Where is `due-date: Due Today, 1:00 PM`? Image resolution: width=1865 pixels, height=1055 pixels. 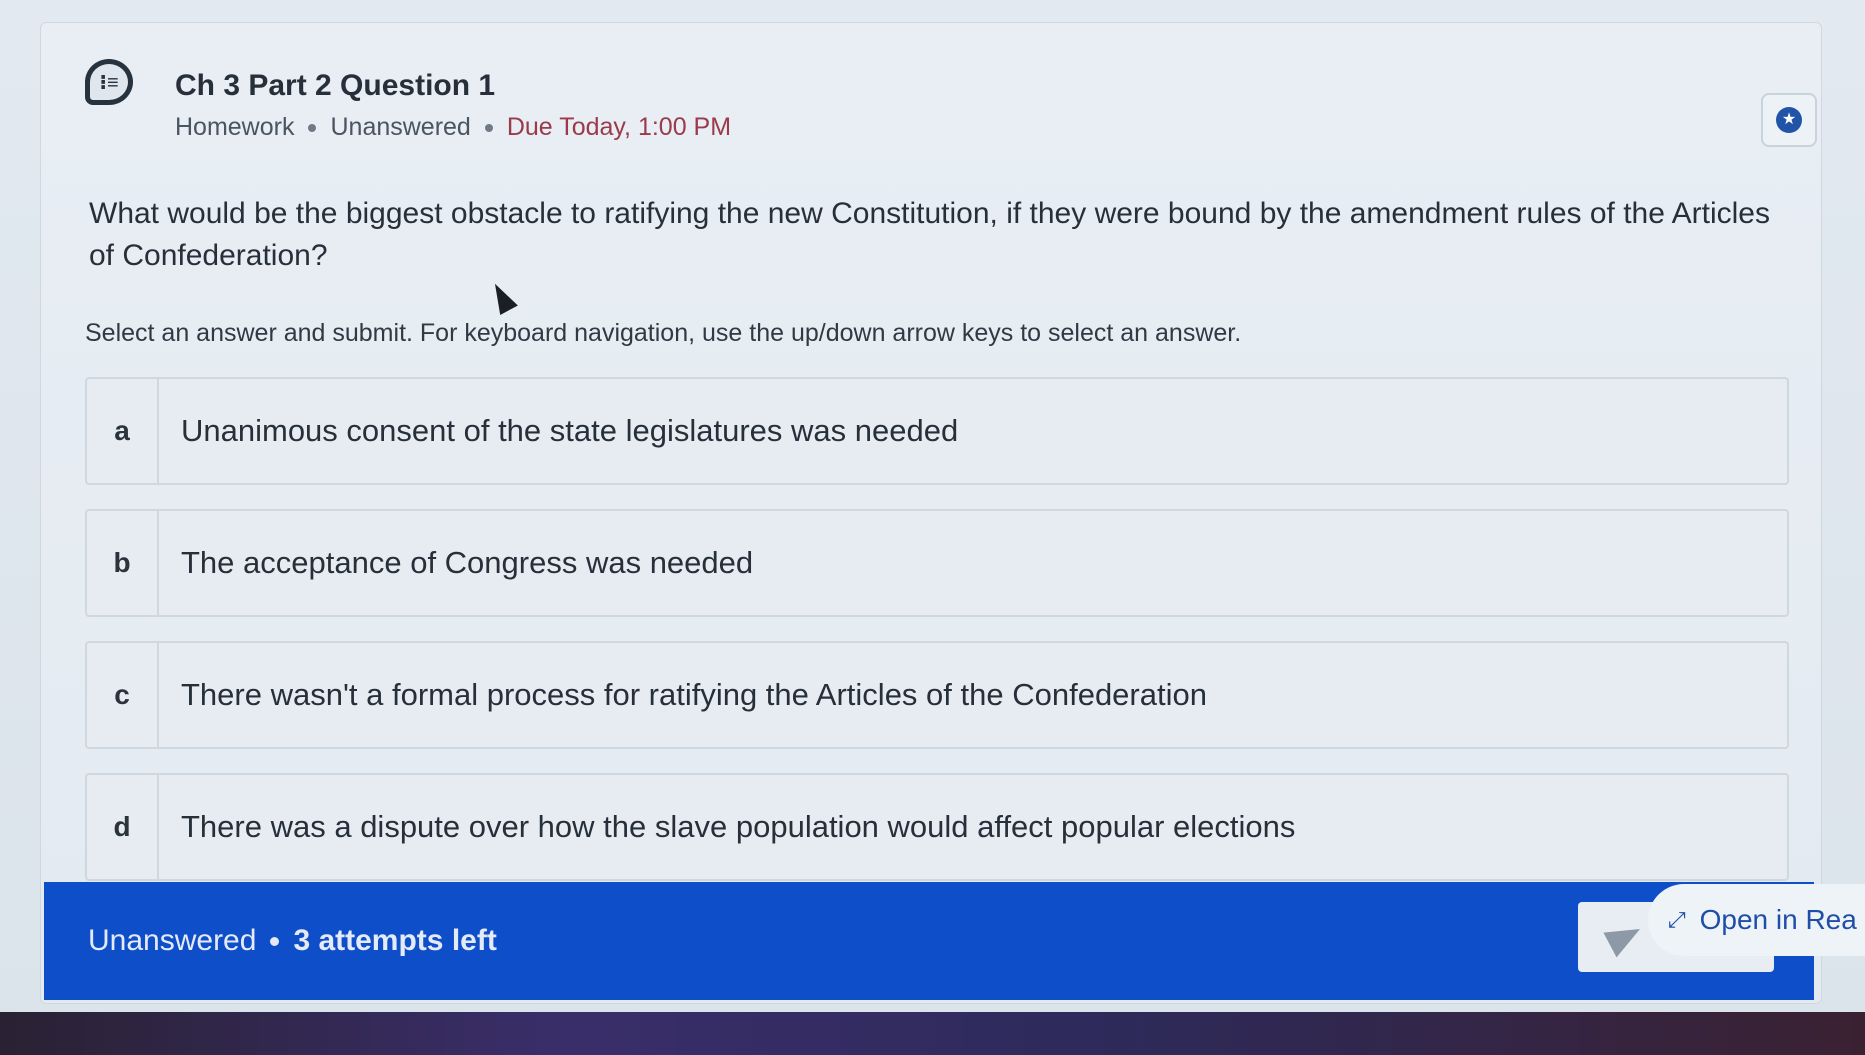
due-date: Due Today, 1:00 PM is located at coordinates (619, 127).